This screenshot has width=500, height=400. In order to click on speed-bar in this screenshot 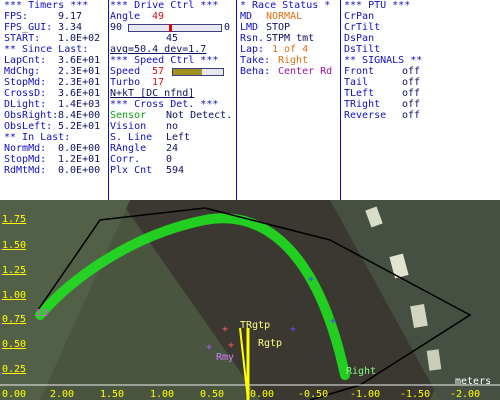, I will do `click(198, 72)`.